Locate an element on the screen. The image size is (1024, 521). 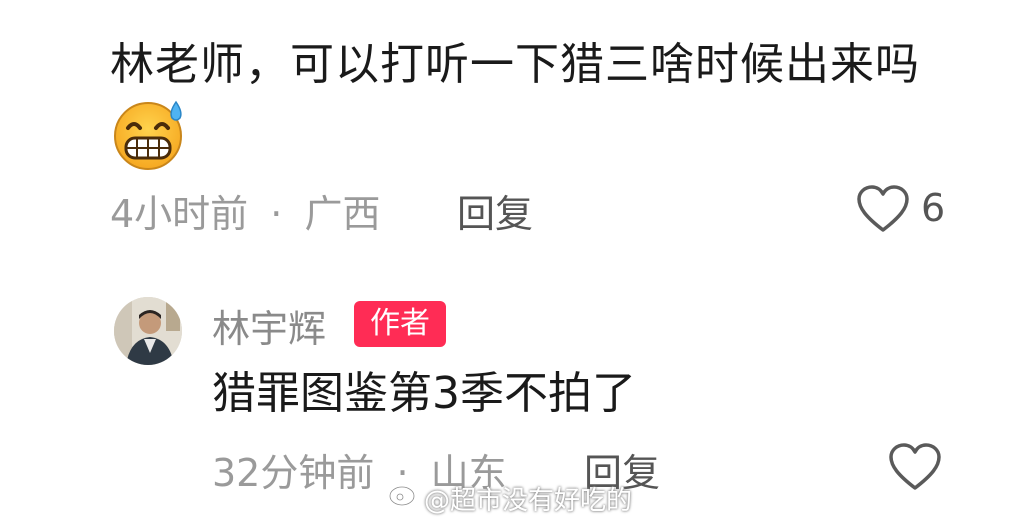
like-count: 6 is located at coordinates (933, 208).